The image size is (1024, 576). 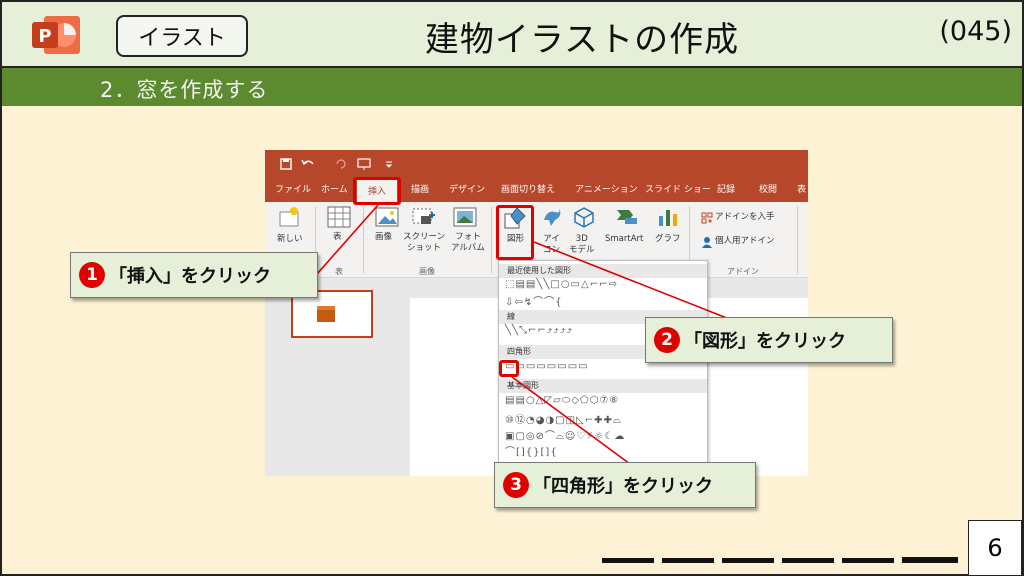 What do you see at coordinates (765, 341) in the screenshot?
I see `callout-text-2: 「図形」をクリック` at bounding box center [765, 341].